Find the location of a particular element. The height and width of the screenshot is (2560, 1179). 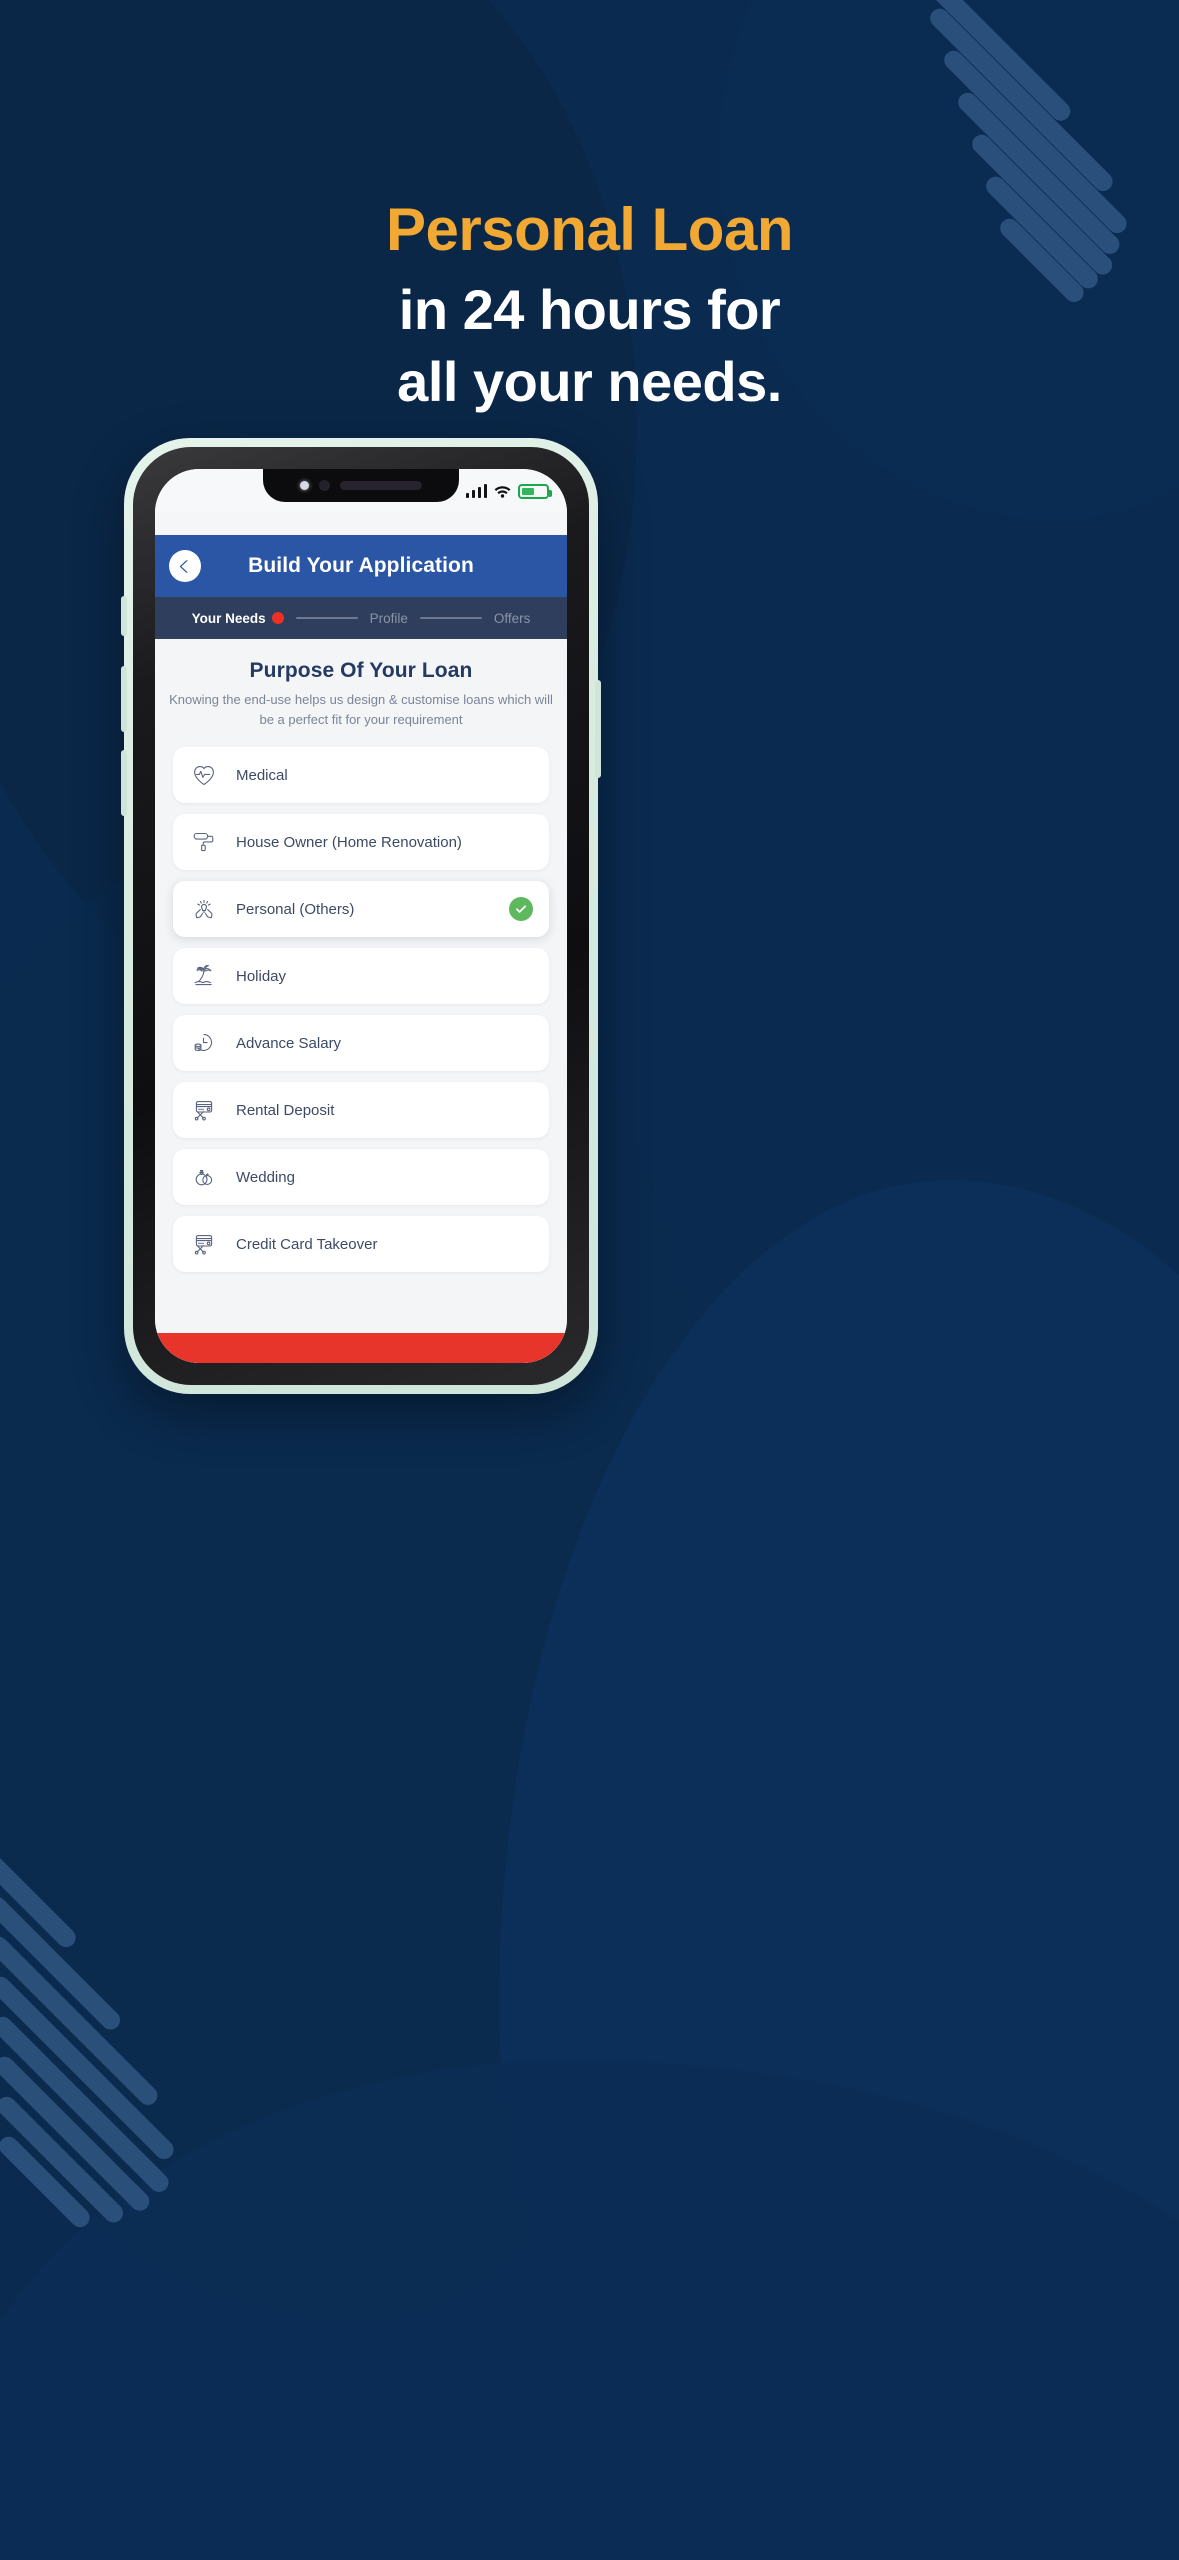

phone-power-button is located at coordinates (598, 729).